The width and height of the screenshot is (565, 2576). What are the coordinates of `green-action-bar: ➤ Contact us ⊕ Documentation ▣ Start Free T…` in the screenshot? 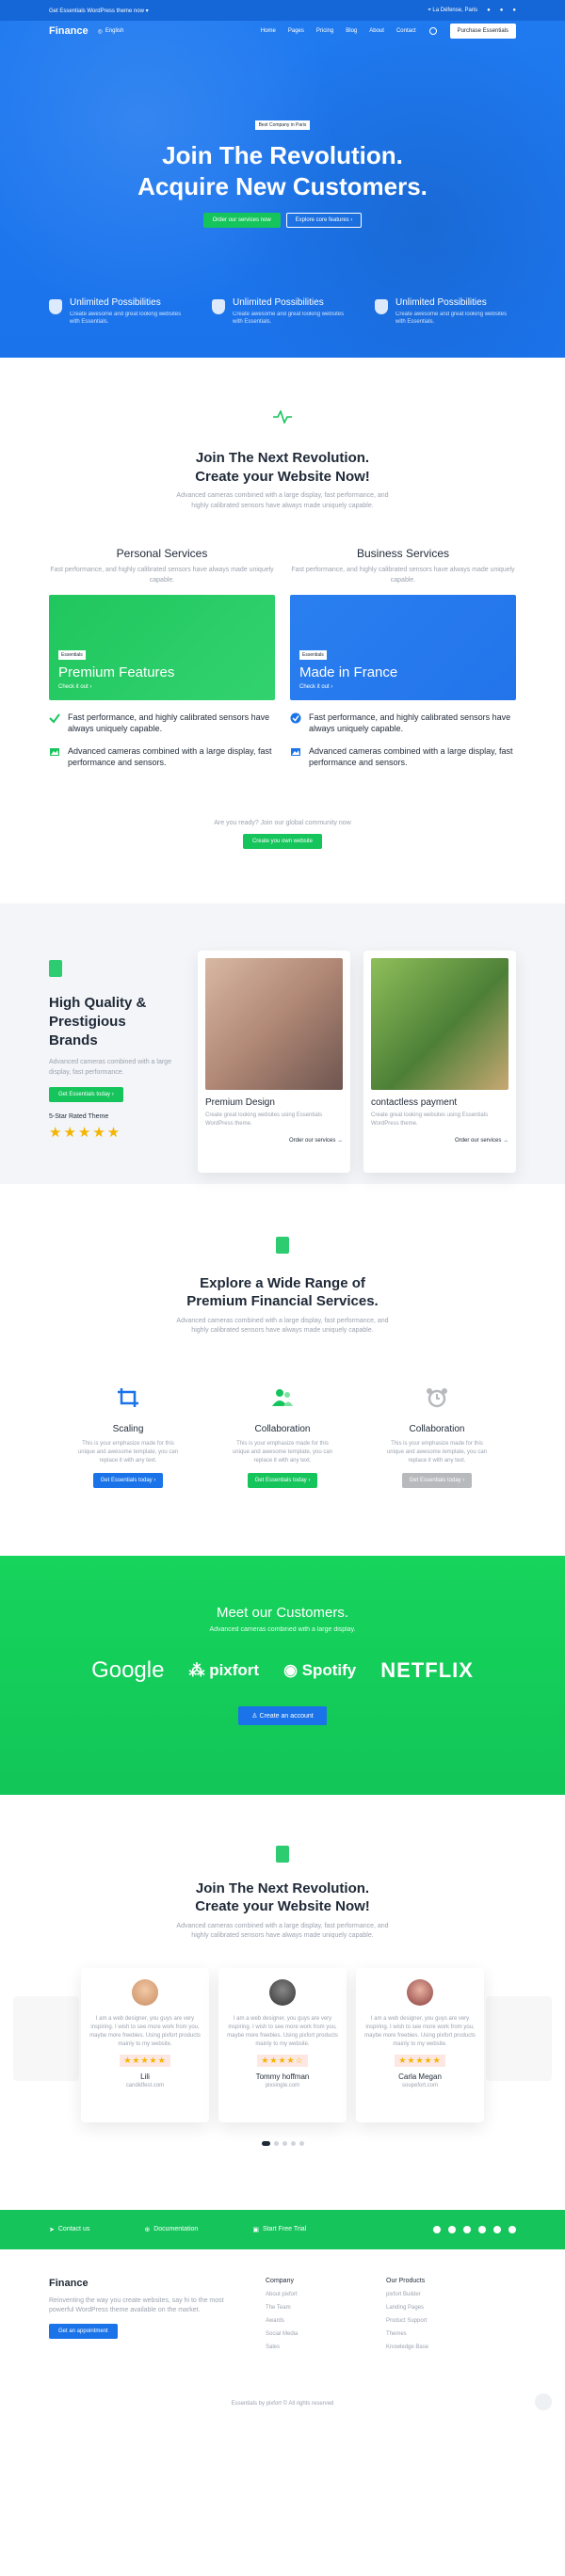 It's located at (282, 2229).